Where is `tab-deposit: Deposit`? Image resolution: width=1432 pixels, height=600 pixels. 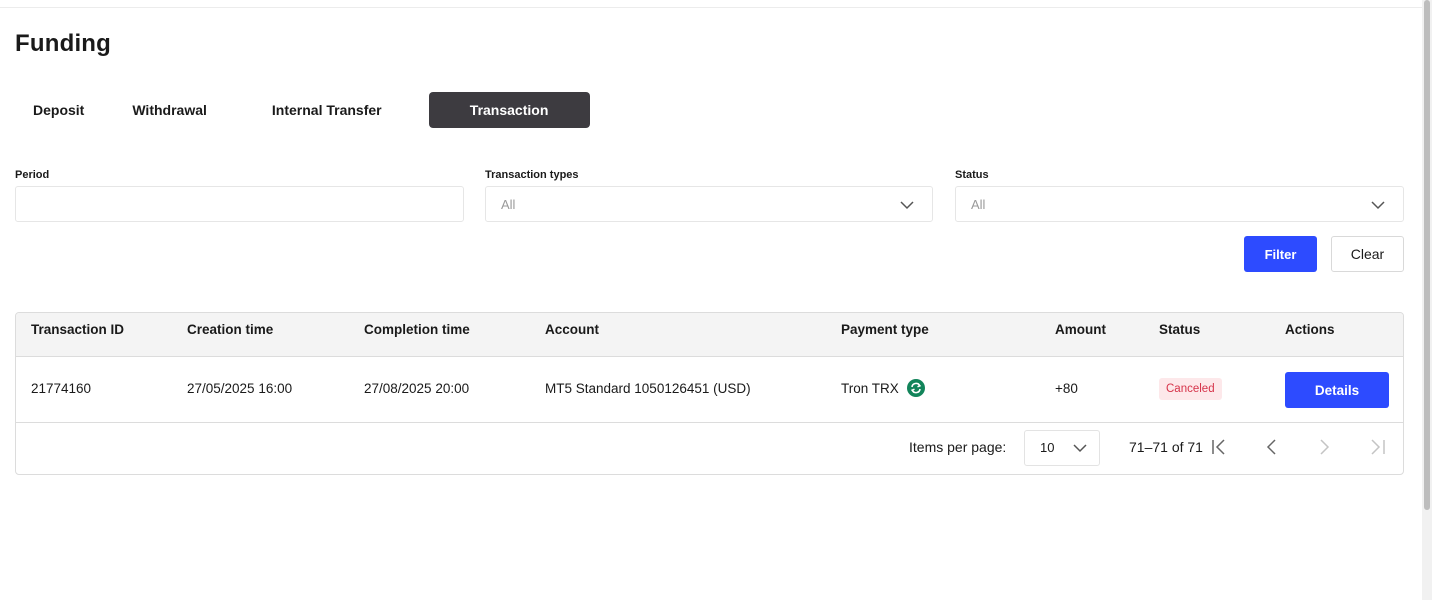 tab-deposit: Deposit is located at coordinates (58, 110).